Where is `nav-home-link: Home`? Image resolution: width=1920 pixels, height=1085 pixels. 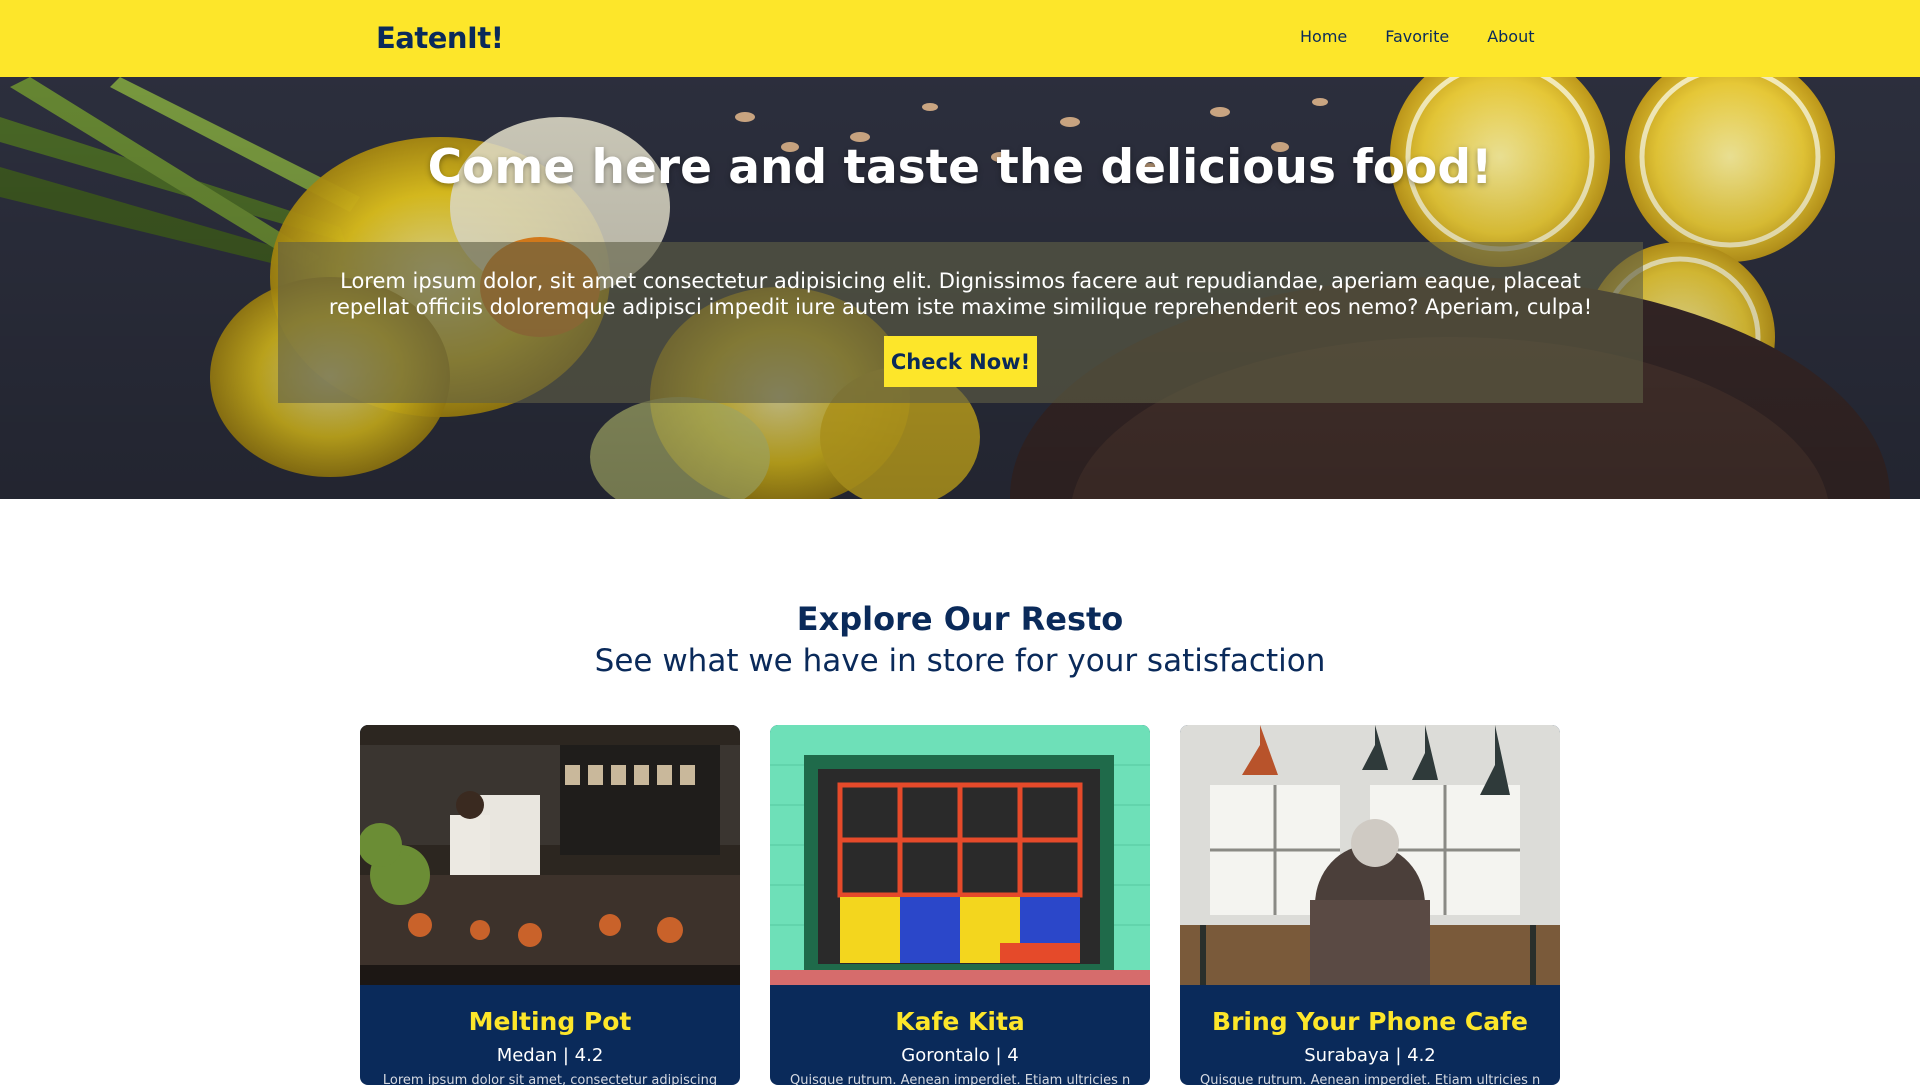 nav-home-link: Home is located at coordinates (1323, 36).